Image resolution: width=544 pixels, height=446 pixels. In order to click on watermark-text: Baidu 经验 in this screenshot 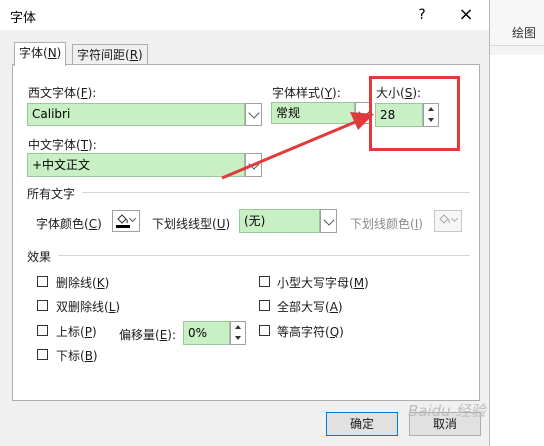, I will do `click(447, 411)`.